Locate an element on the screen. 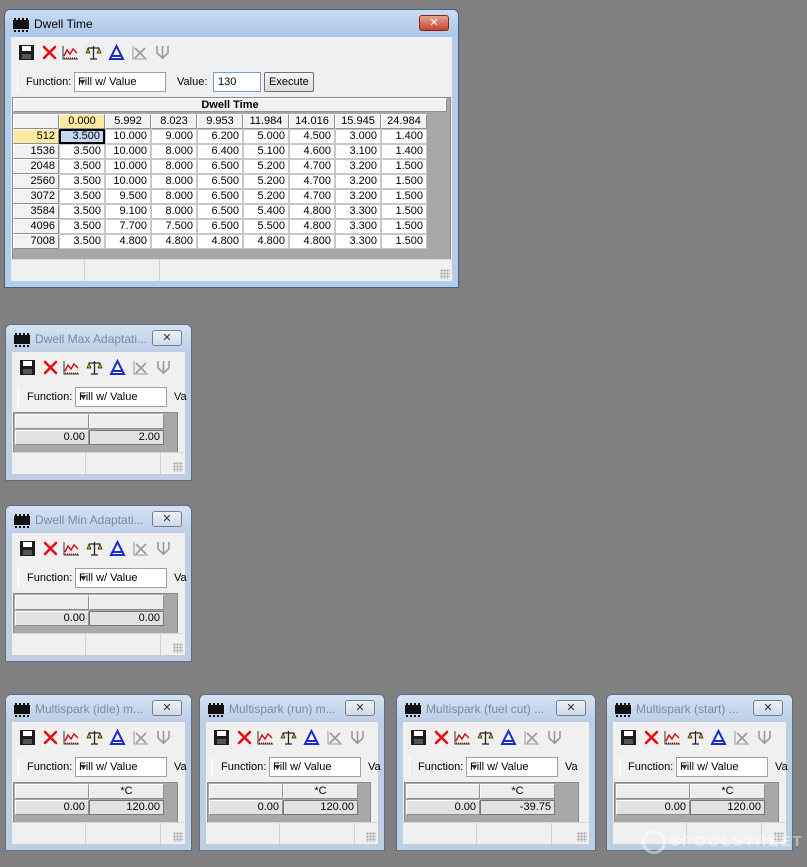  value-cell: 120.00 is located at coordinates (320, 807).